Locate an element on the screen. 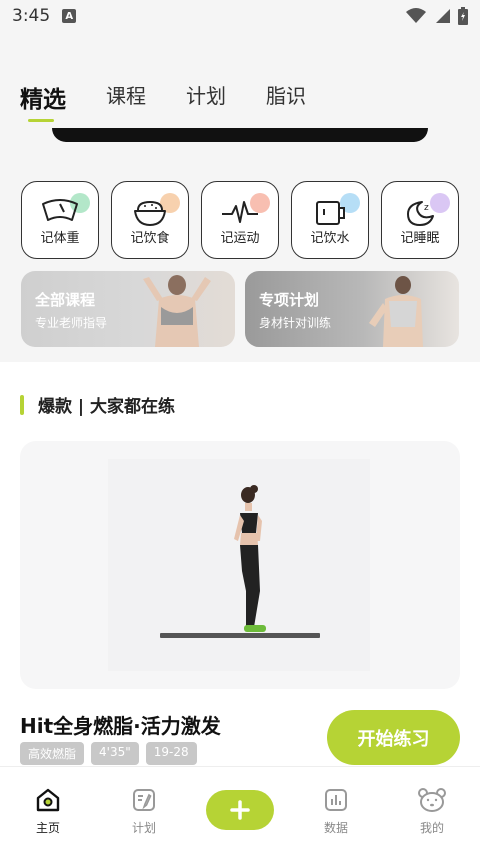 Image resolution: width=480 pixels, height=853 pixels. section-accent-bar is located at coordinates (22, 404).